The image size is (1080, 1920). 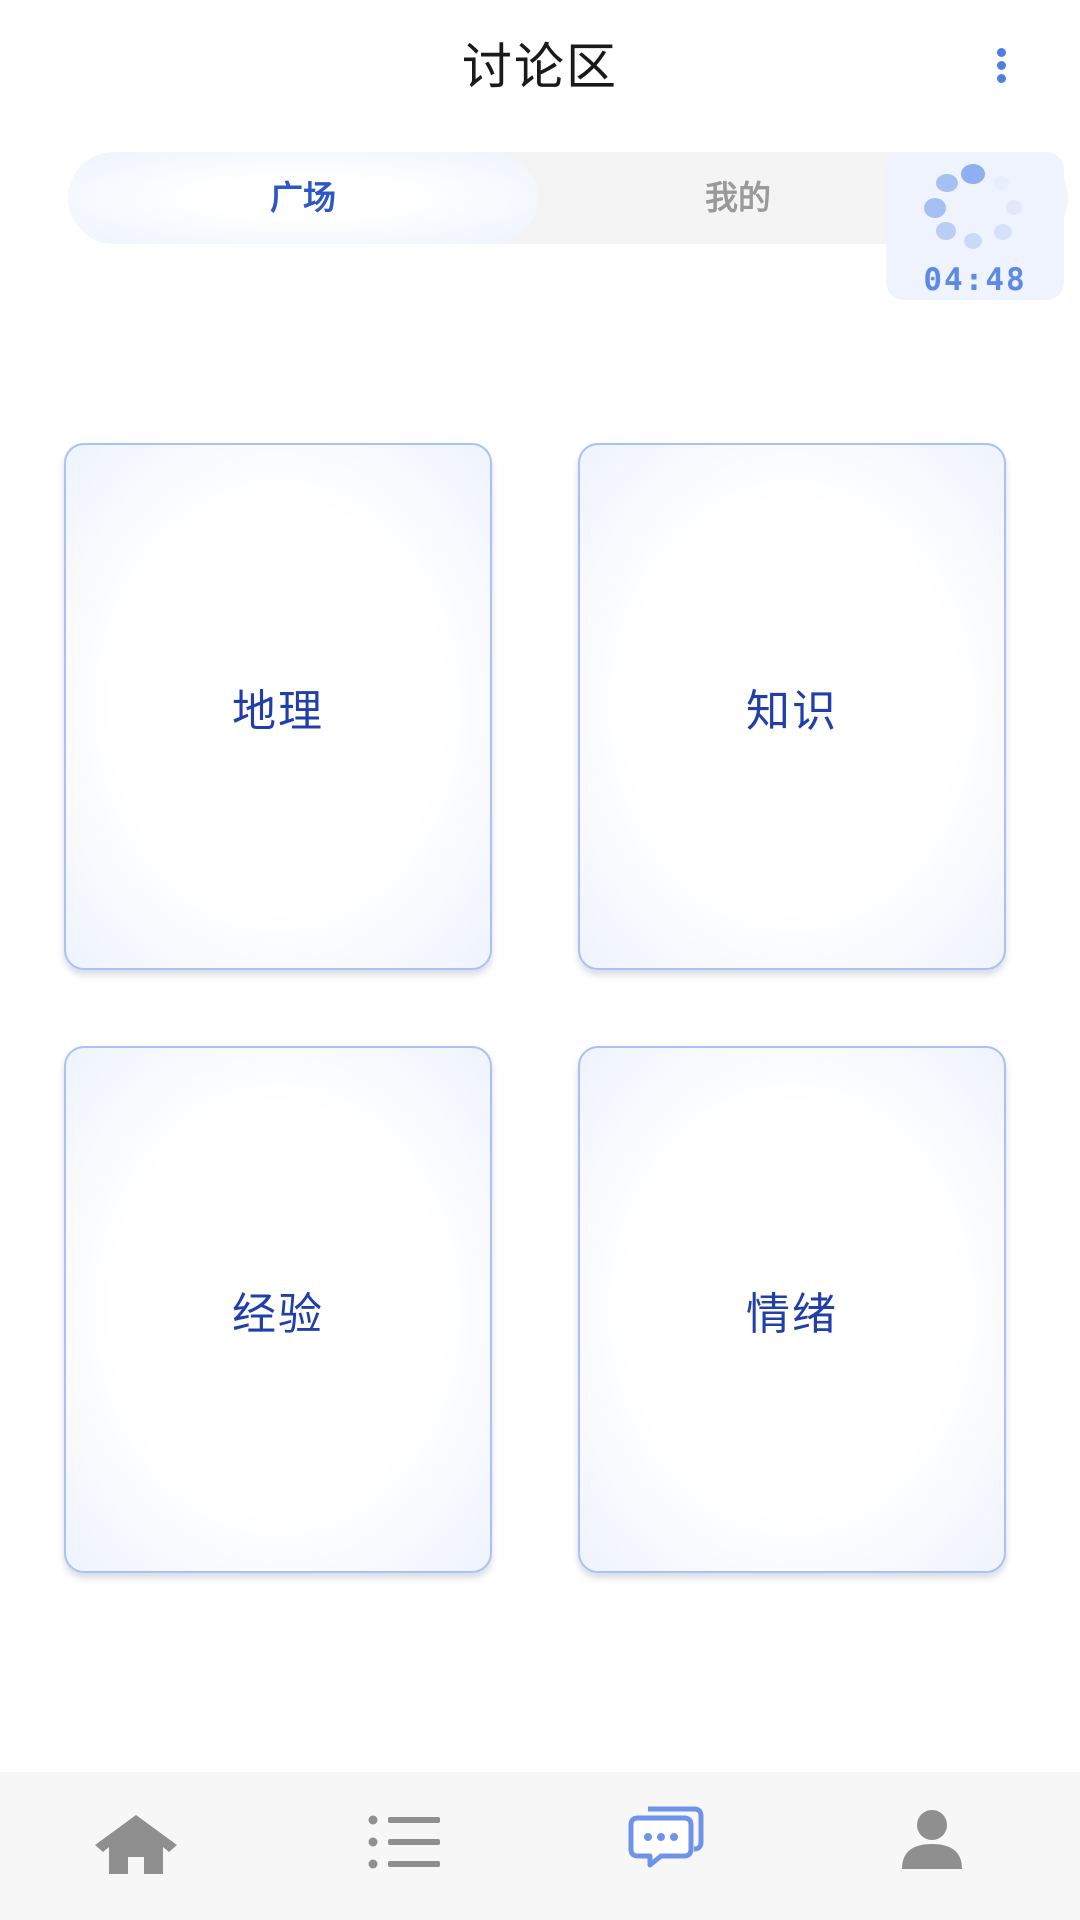 I want to click on category-card-knowledge: 知识, so click(x=792, y=706).